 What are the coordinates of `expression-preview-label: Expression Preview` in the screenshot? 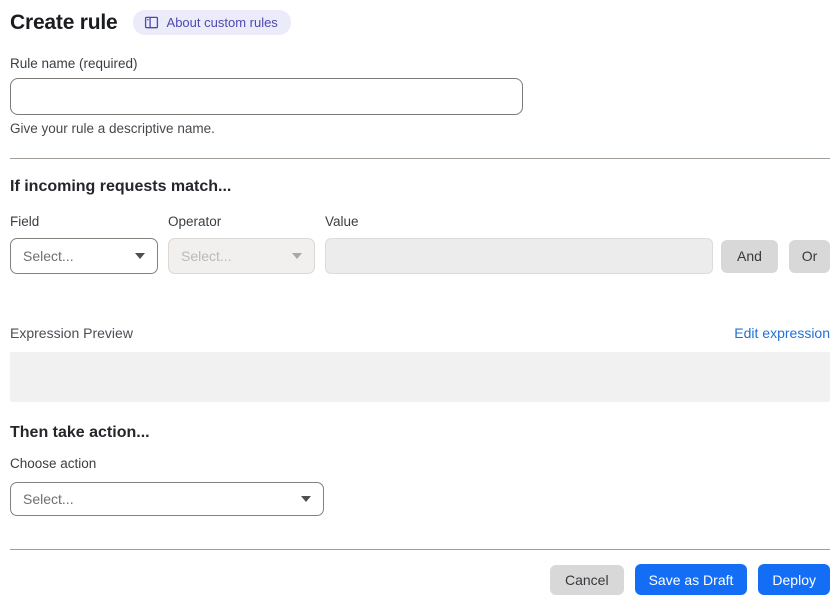 It's located at (71, 333).